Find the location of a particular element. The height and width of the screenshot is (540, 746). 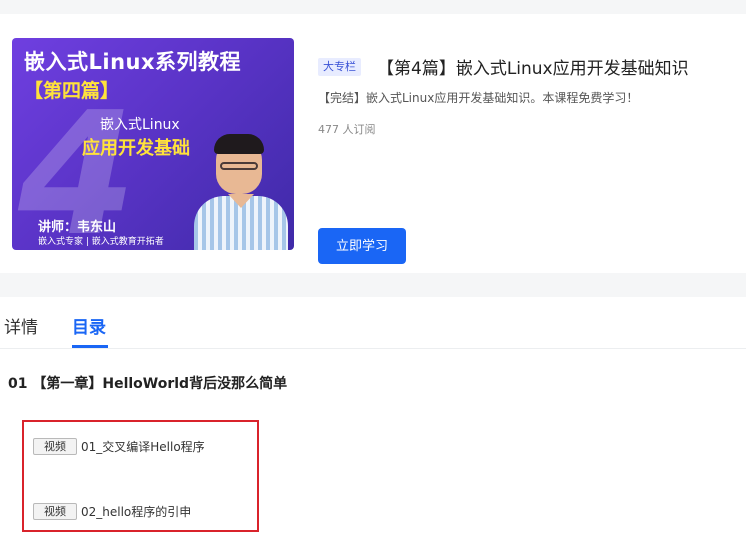

course-title: 【第4篇】嵌入式Linux应用开发基础知识 is located at coordinates (533, 69).